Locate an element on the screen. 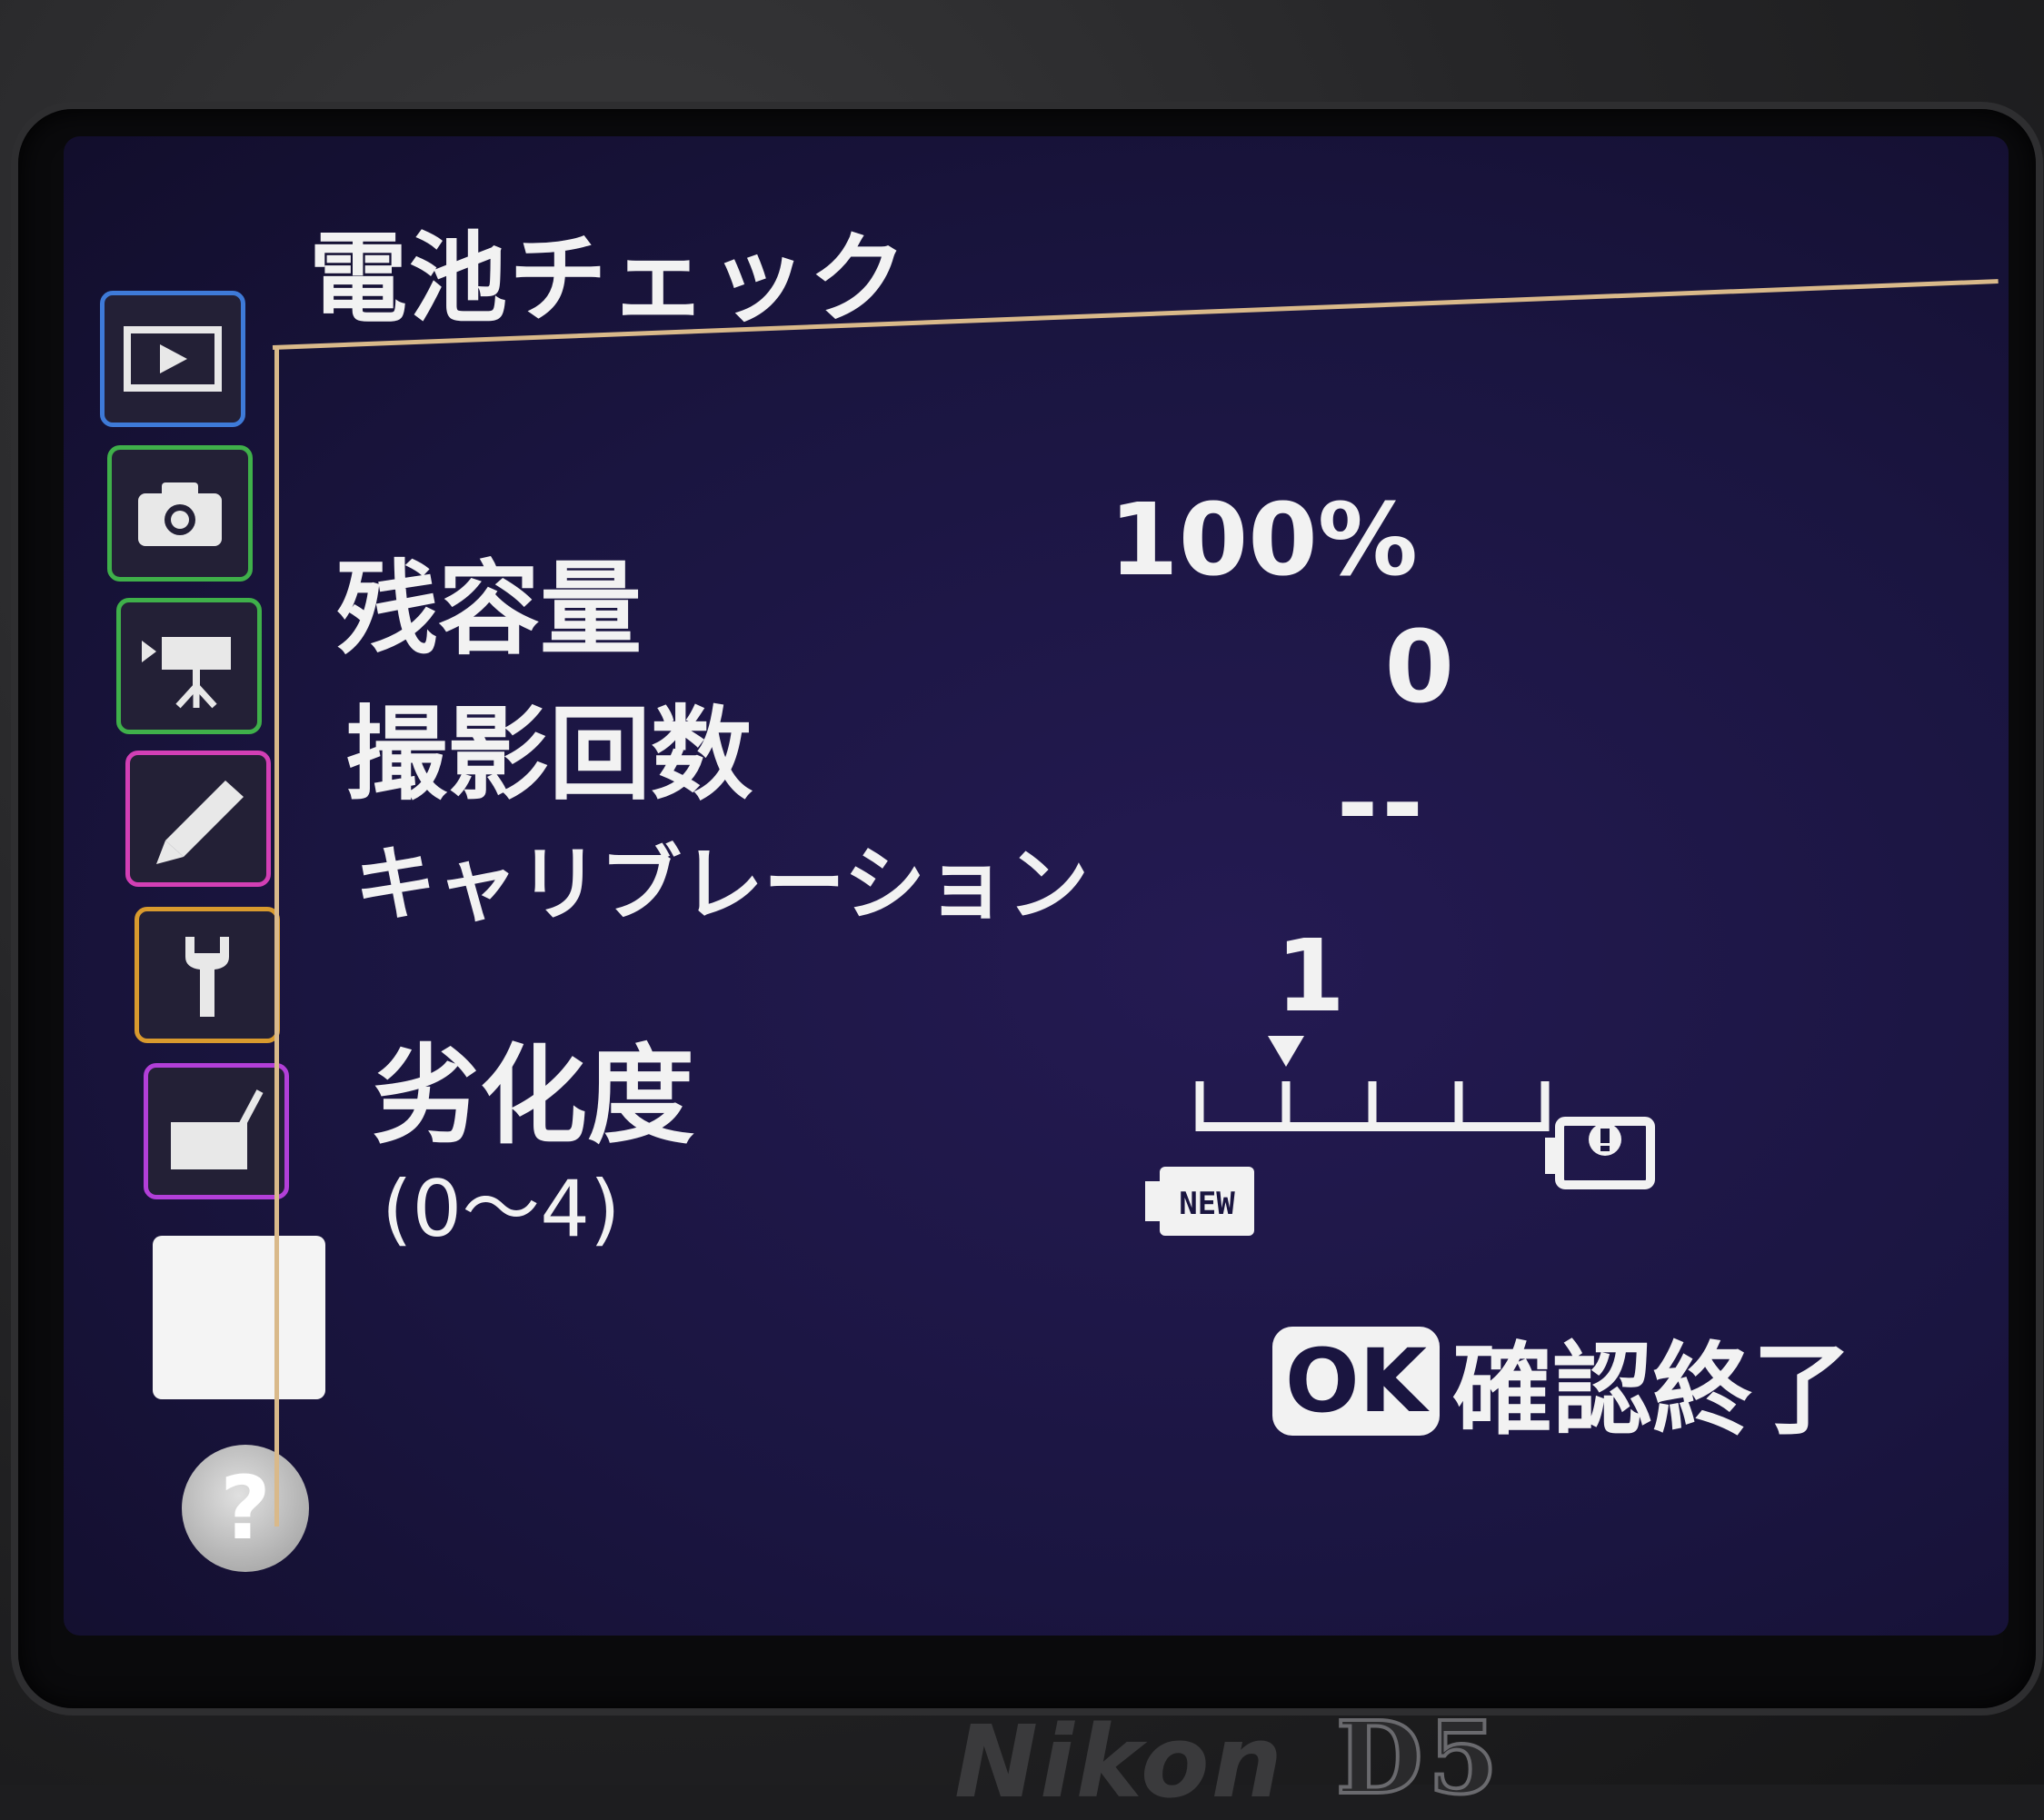  tab-shooting is located at coordinates (180, 513).